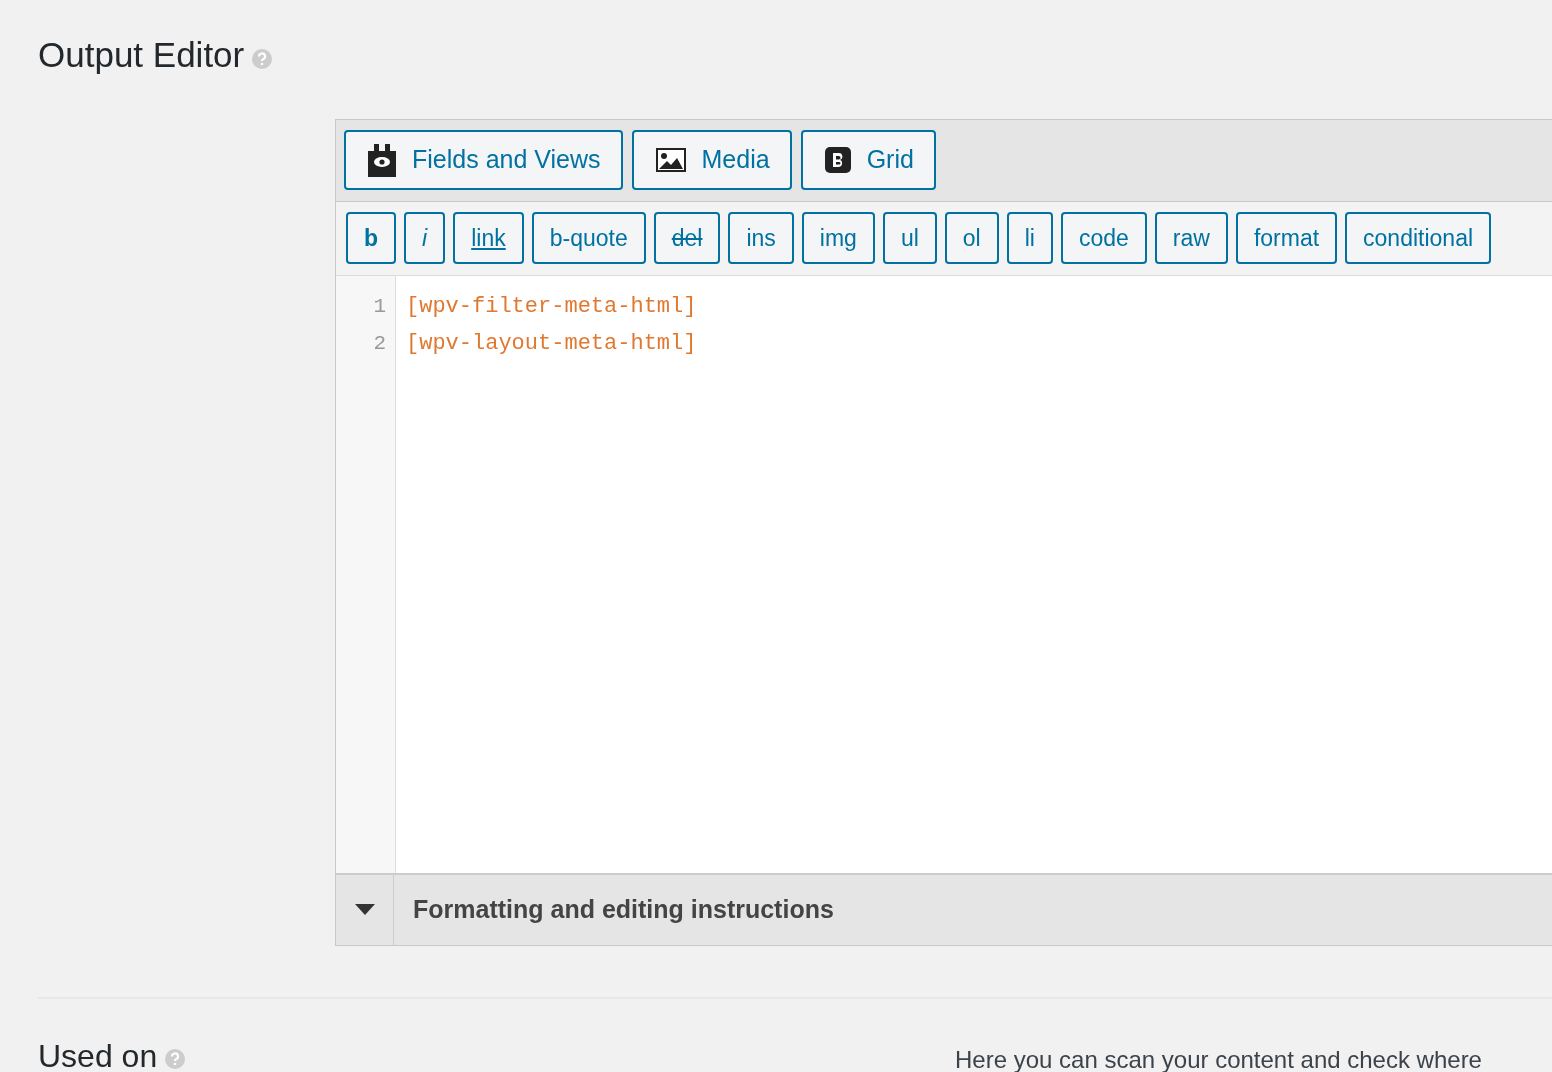 The image size is (1552, 1072). What do you see at coordinates (971, 238) in the screenshot?
I see `quicktag-button: ol` at bounding box center [971, 238].